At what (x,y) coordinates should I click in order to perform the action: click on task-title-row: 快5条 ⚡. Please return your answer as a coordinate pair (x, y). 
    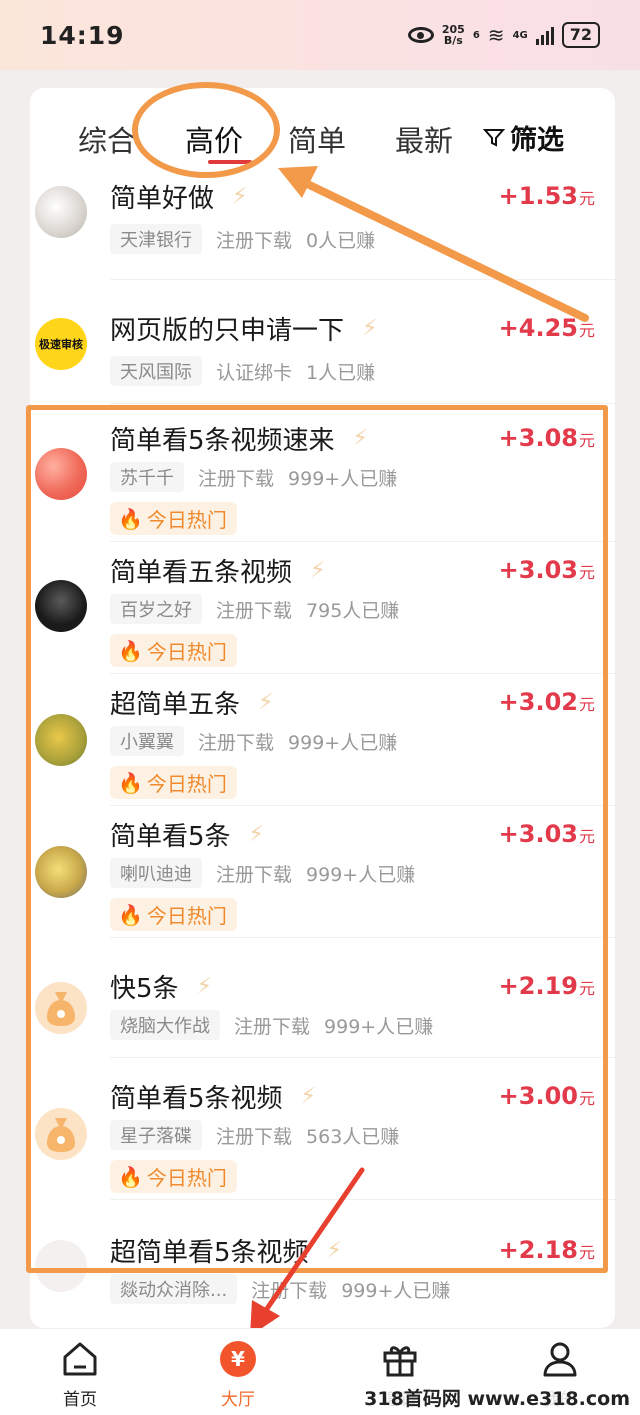
    Looking at the image, I should click on (161, 986).